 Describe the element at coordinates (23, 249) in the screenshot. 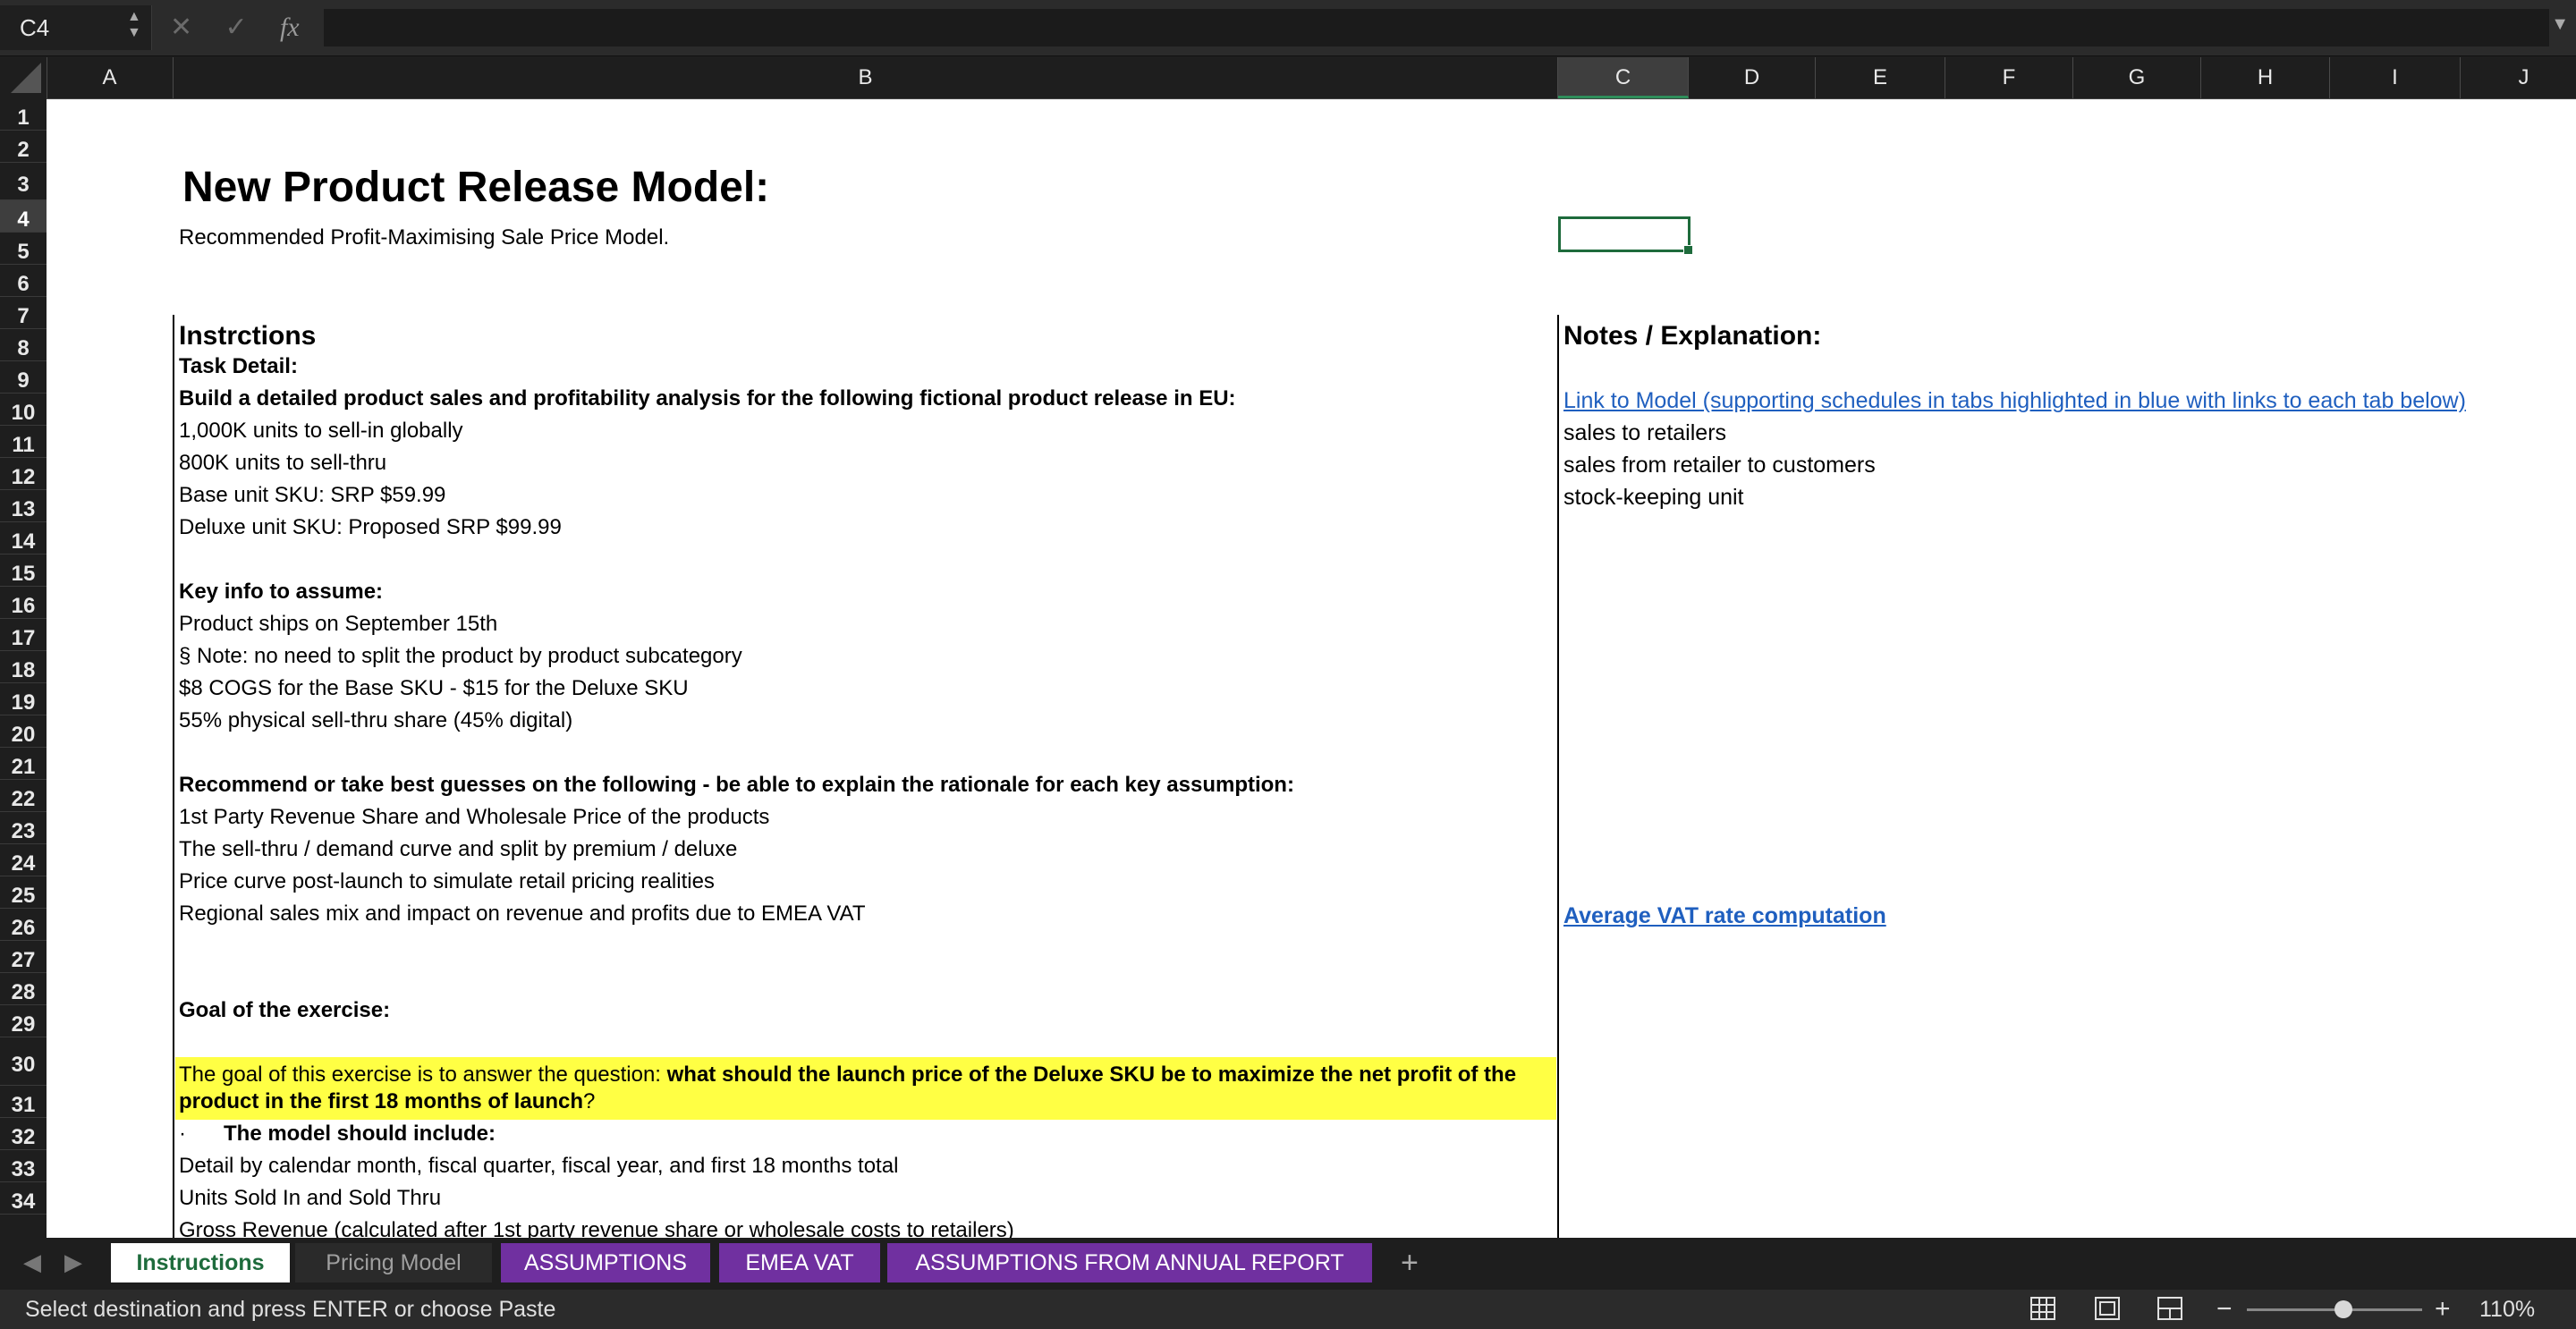

I see `row-header-5: 5` at that location.